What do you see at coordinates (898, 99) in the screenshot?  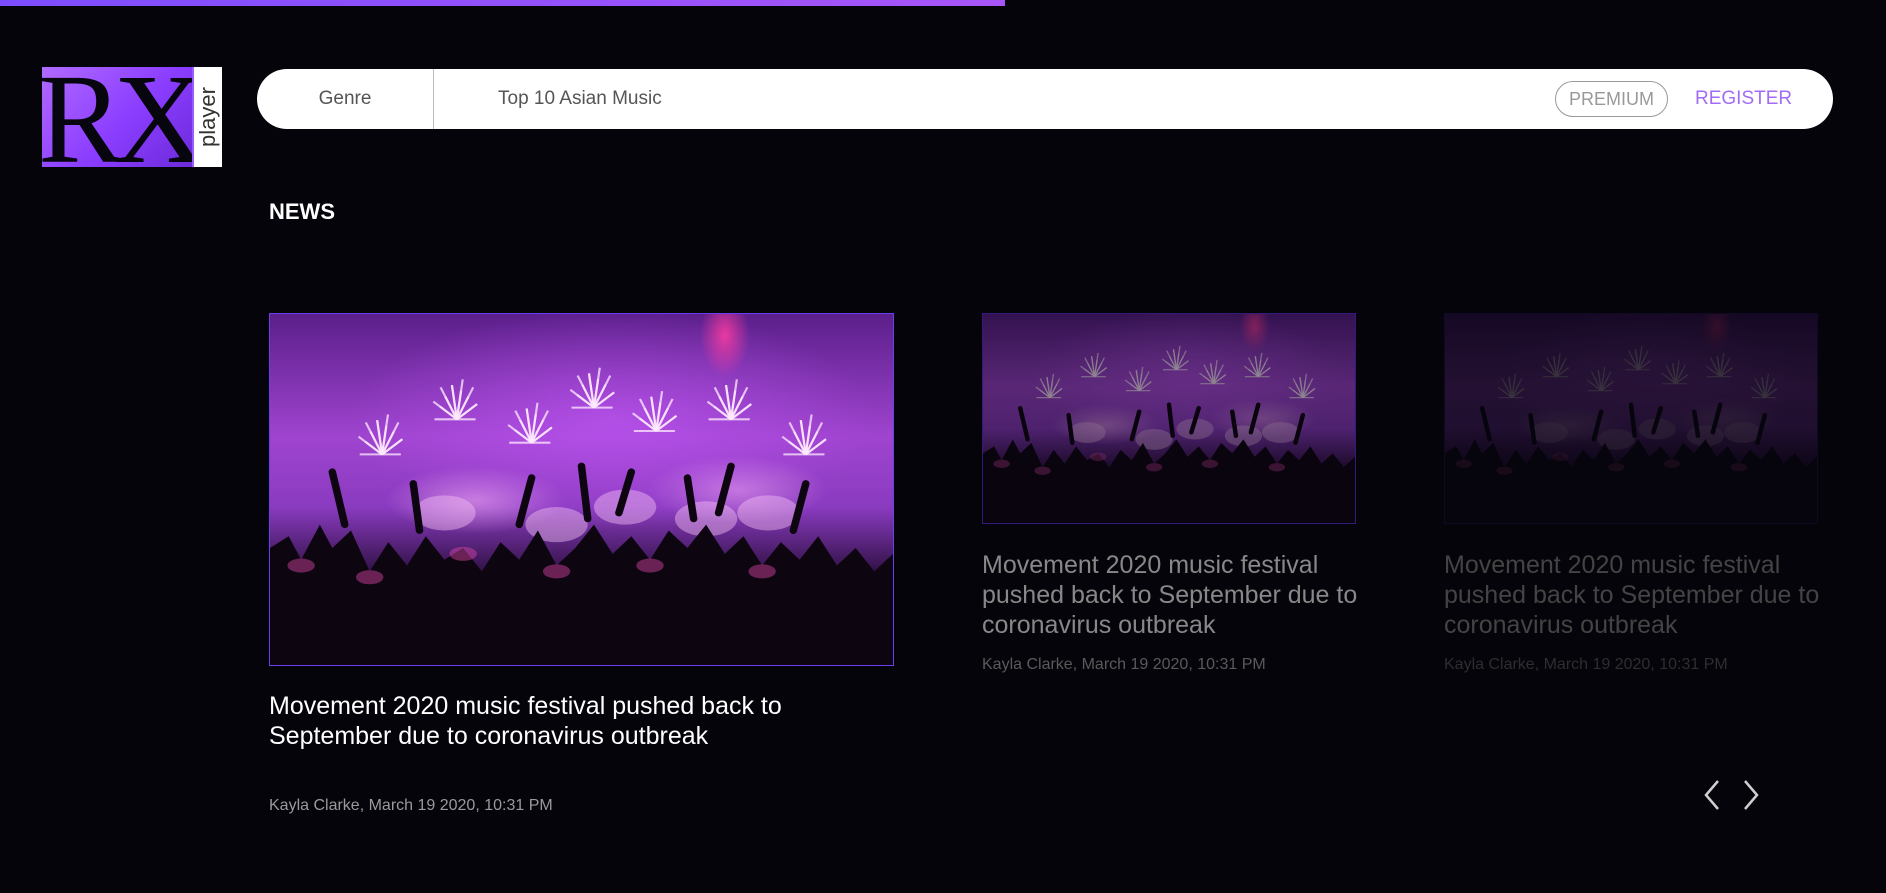 I see `search-input` at bounding box center [898, 99].